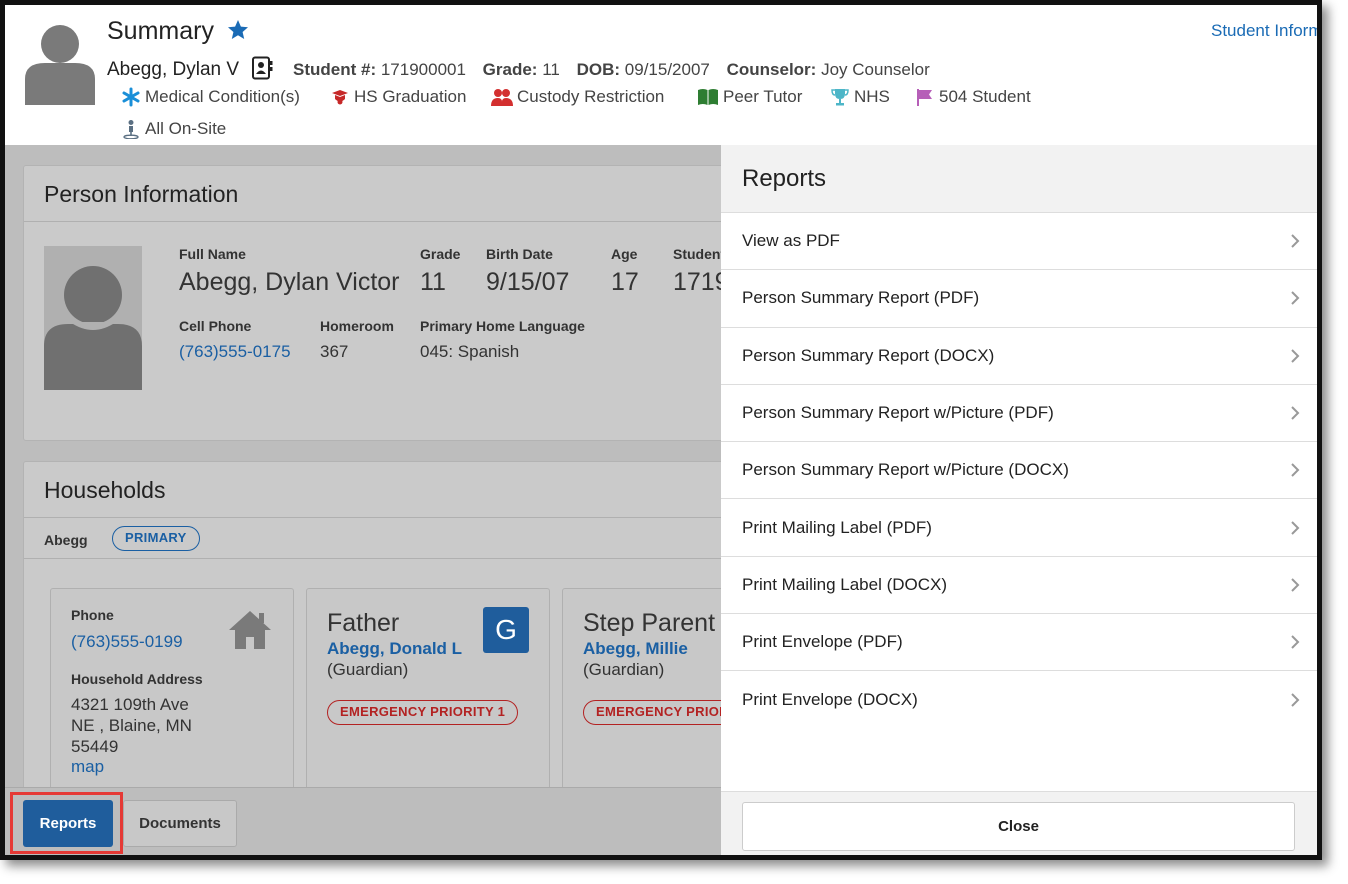 This screenshot has width=1348, height=884. What do you see at coordinates (131, 725) in the screenshot?
I see `address-line-2: NE , Blaine, MN` at bounding box center [131, 725].